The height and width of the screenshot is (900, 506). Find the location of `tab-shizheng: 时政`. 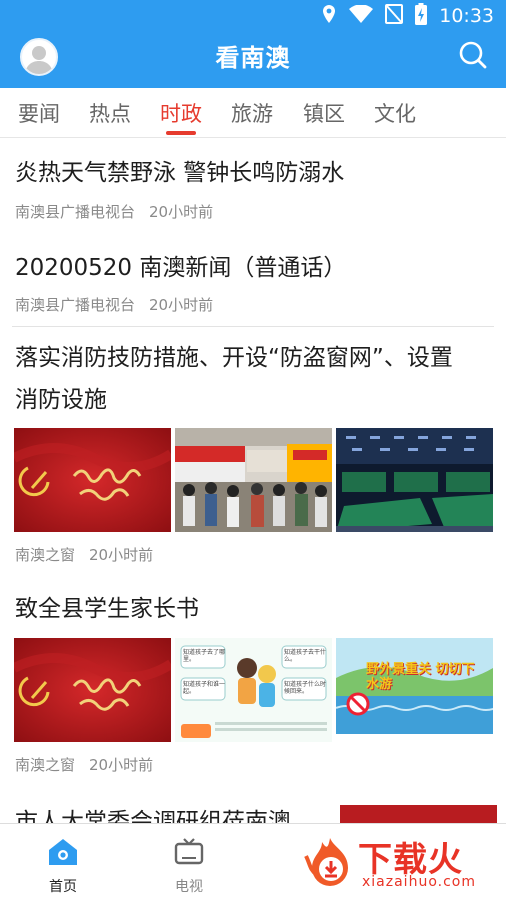

tab-shizheng: 时政 is located at coordinates (181, 113).